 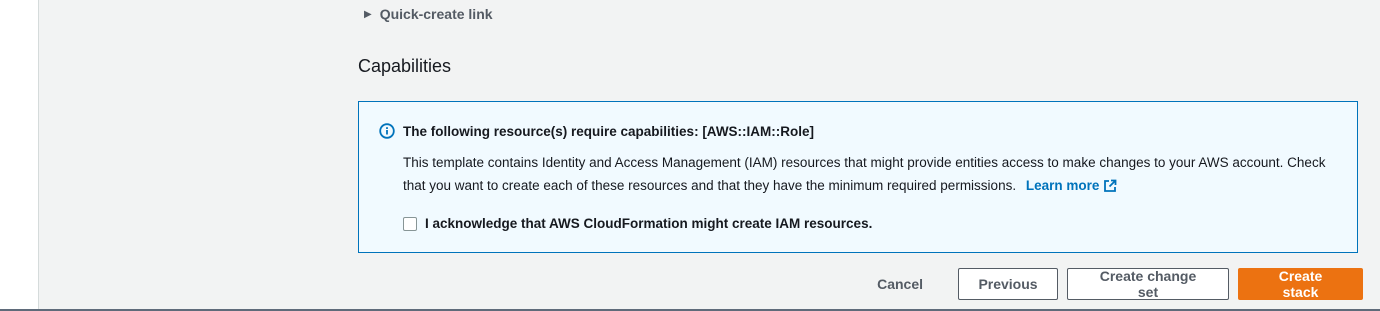 I want to click on capabilities-heading: Capabilities, so click(x=405, y=66).